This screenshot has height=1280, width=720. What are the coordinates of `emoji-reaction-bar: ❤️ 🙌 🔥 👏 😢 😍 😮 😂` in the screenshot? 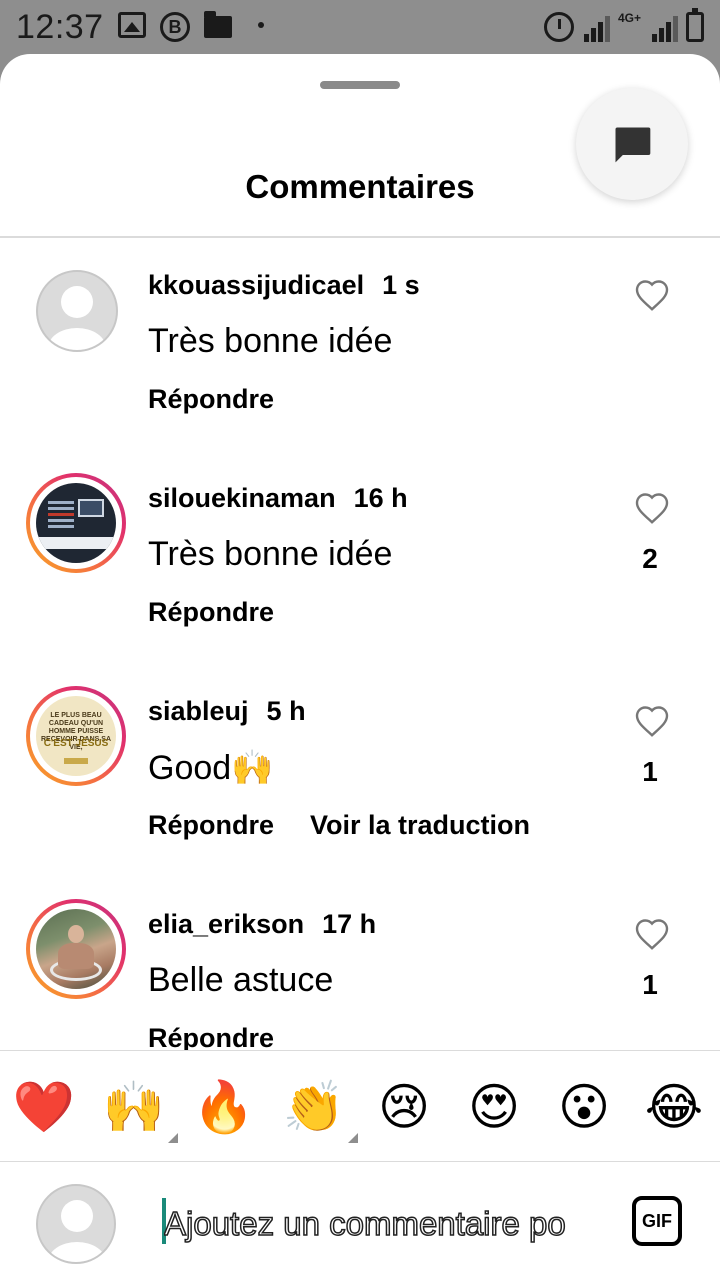 It's located at (360, 1106).